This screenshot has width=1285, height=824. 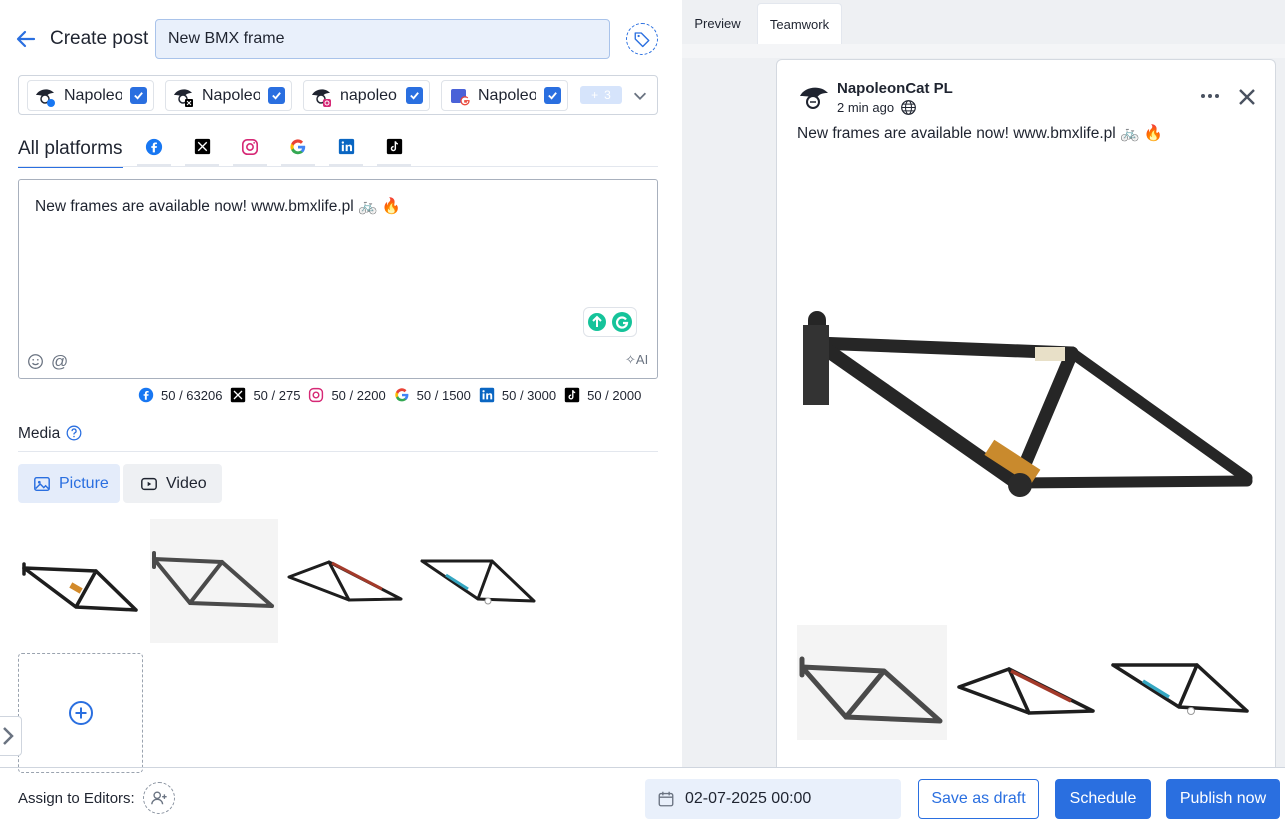 What do you see at coordinates (1223, 799) in the screenshot?
I see `publish-now-button: Publish now` at bounding box center [1223, 799].